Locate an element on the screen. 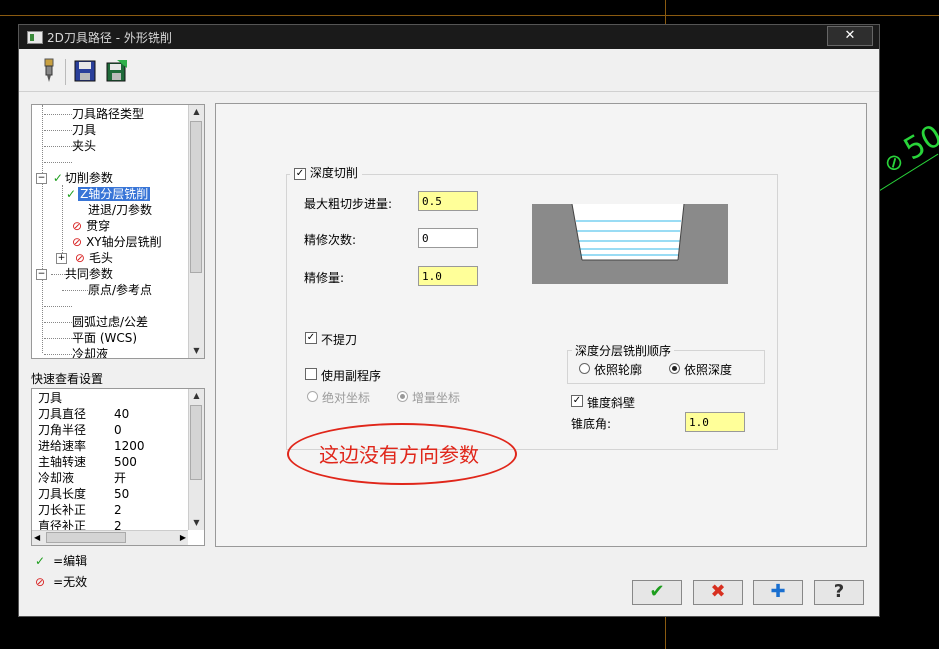 This screenshot has height=649, width=939. tree-scrollbar: ▲ ▼ is located at coordinates (196, 231).